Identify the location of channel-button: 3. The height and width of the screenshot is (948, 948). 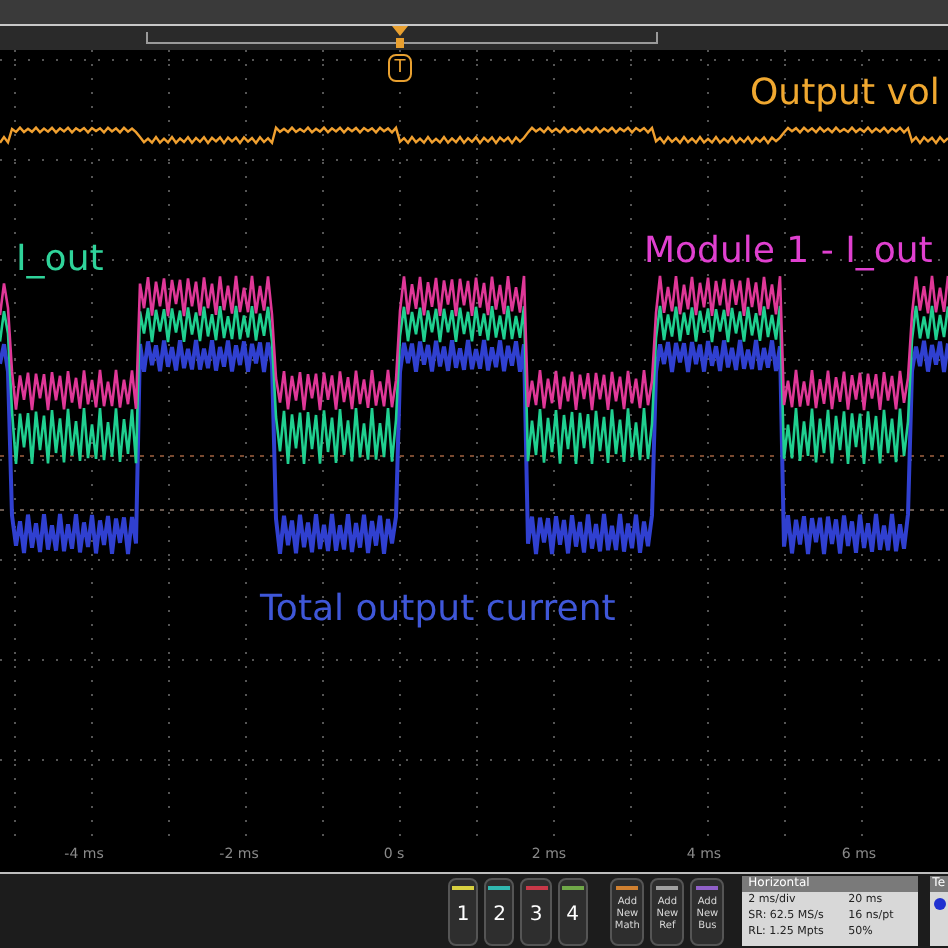
(536, 912).